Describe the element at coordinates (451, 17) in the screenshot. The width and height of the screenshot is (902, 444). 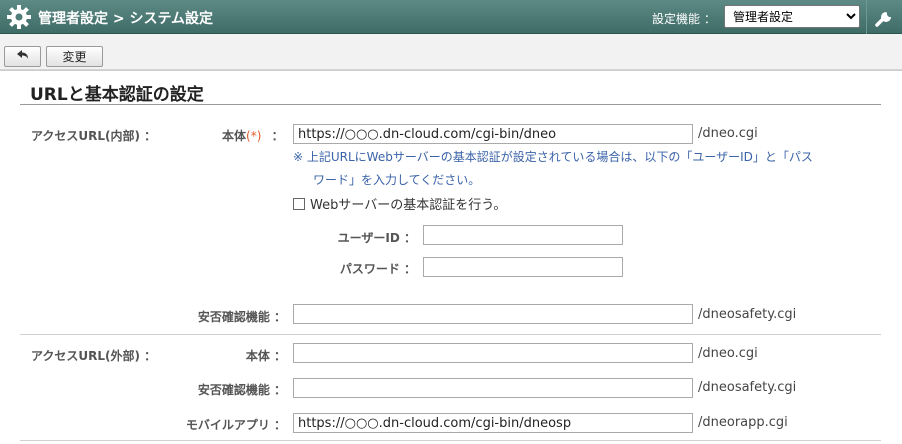
I see `header-bar: 管理者設定 > システム設定 設定機能 ： 管理者設定` at that location.